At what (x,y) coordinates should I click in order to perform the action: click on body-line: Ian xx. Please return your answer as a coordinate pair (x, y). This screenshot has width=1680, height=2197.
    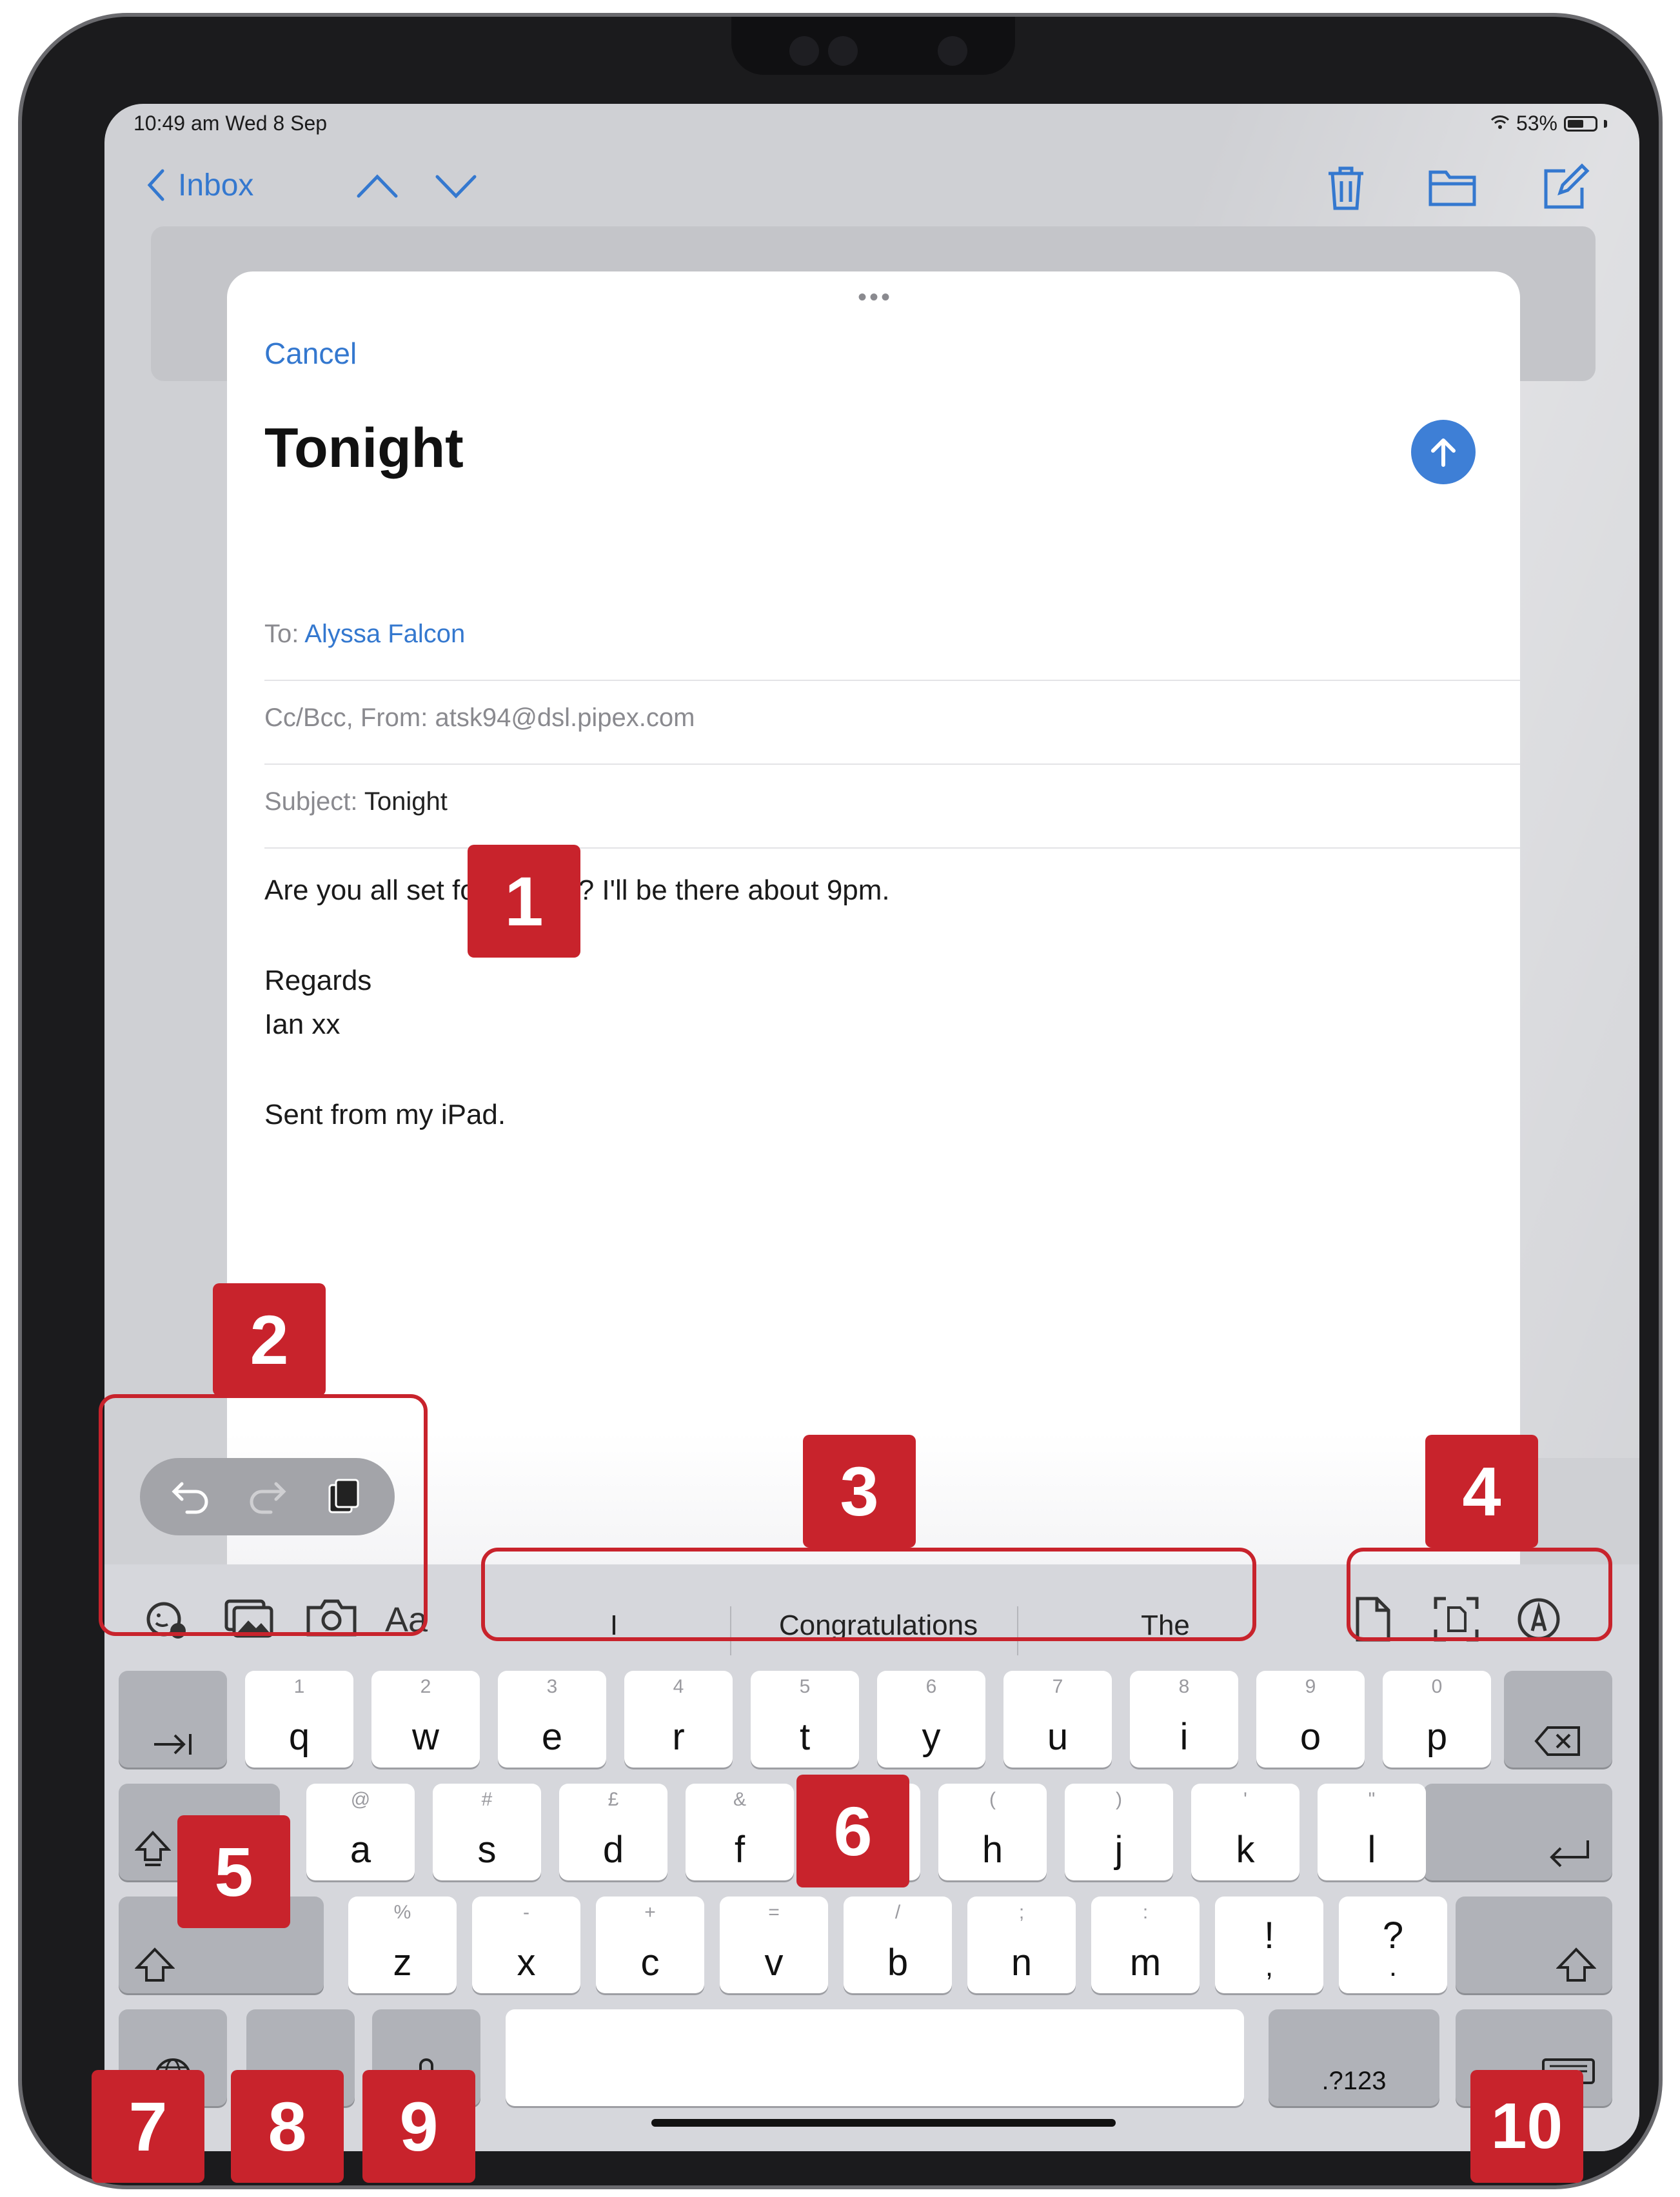
    Looking at the image, I should click on (302, 1025).